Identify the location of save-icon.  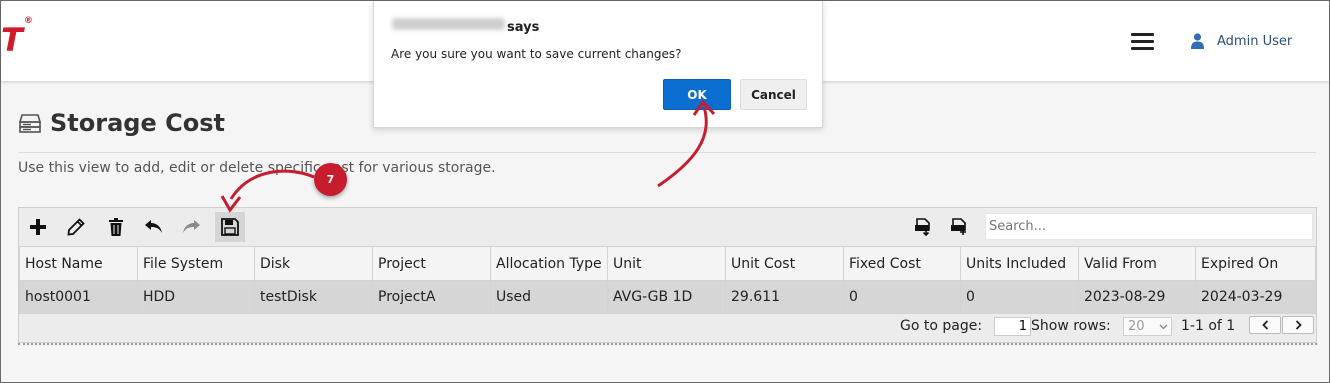
(230, 227).